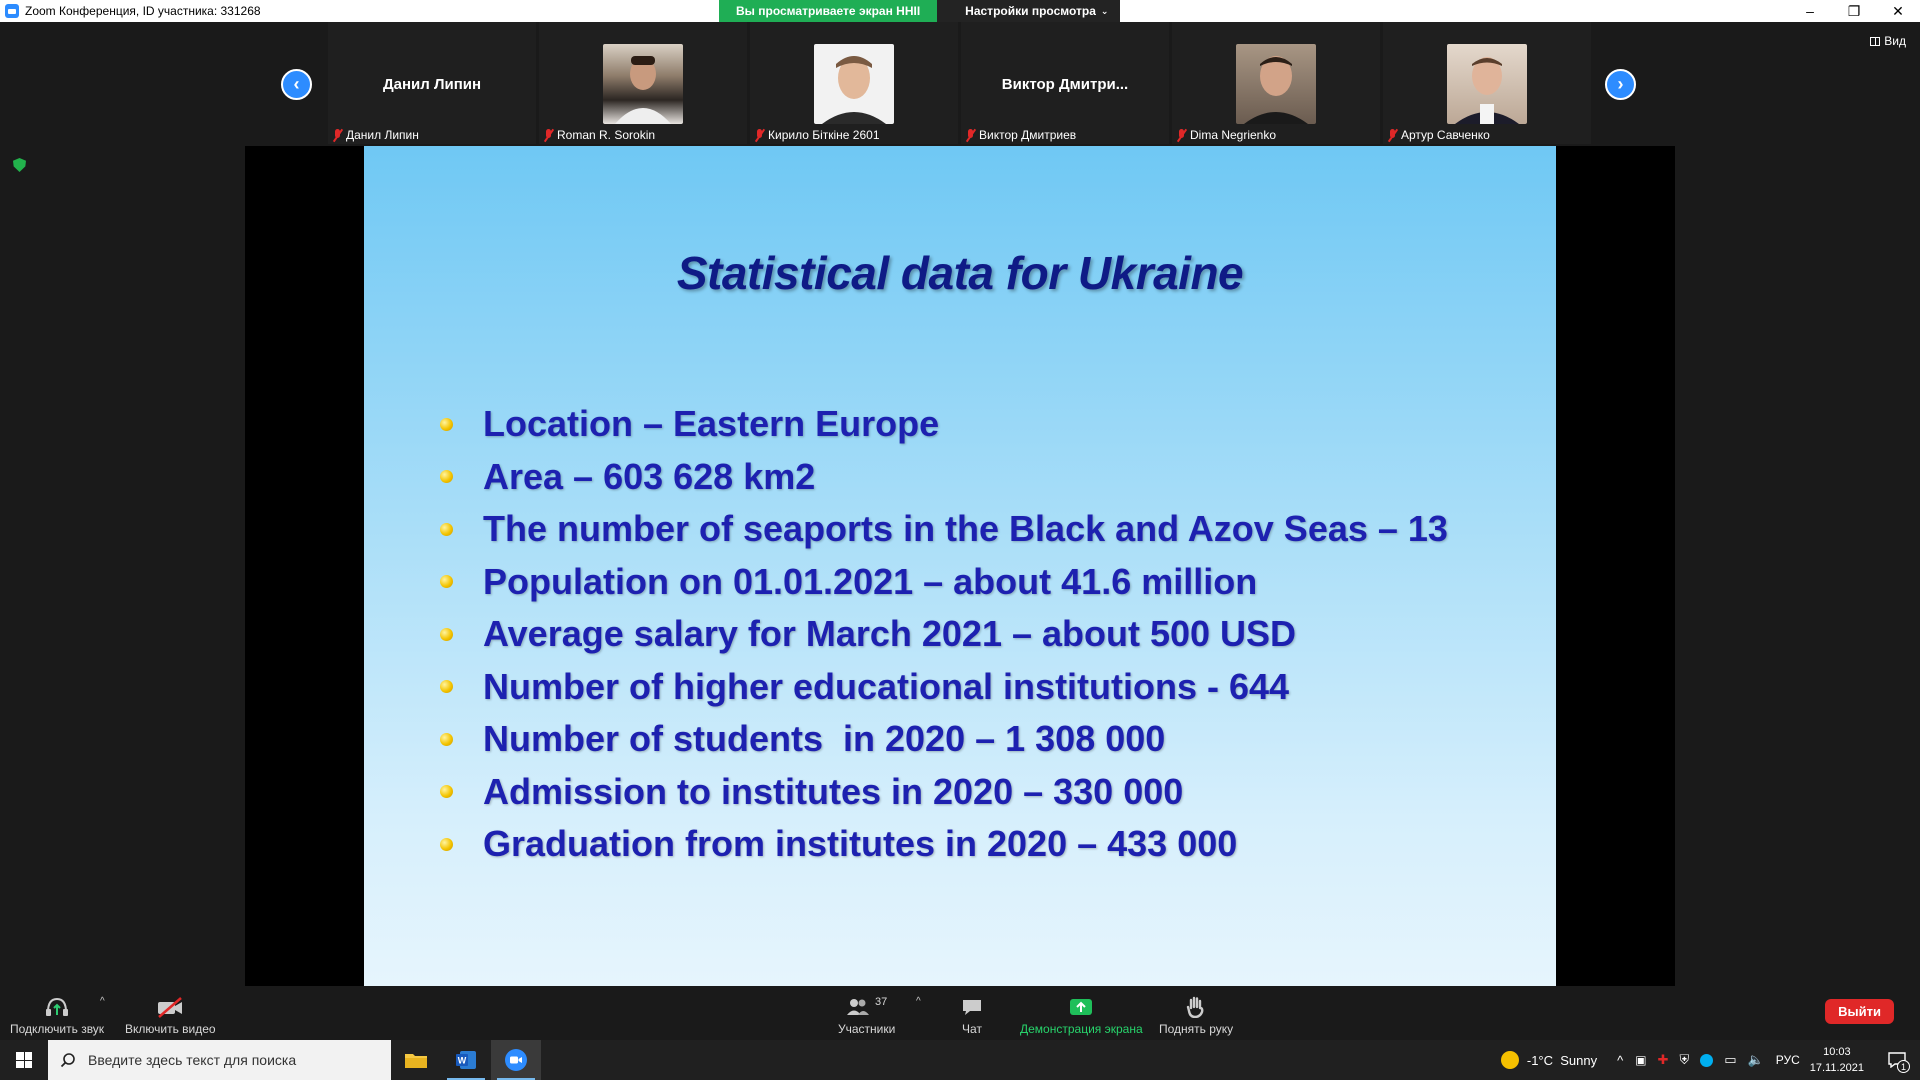 The image size is (1920, 1080). Describe the element at coordinates (67, 1060) in the screenshot. I see `search-icon` at that location.